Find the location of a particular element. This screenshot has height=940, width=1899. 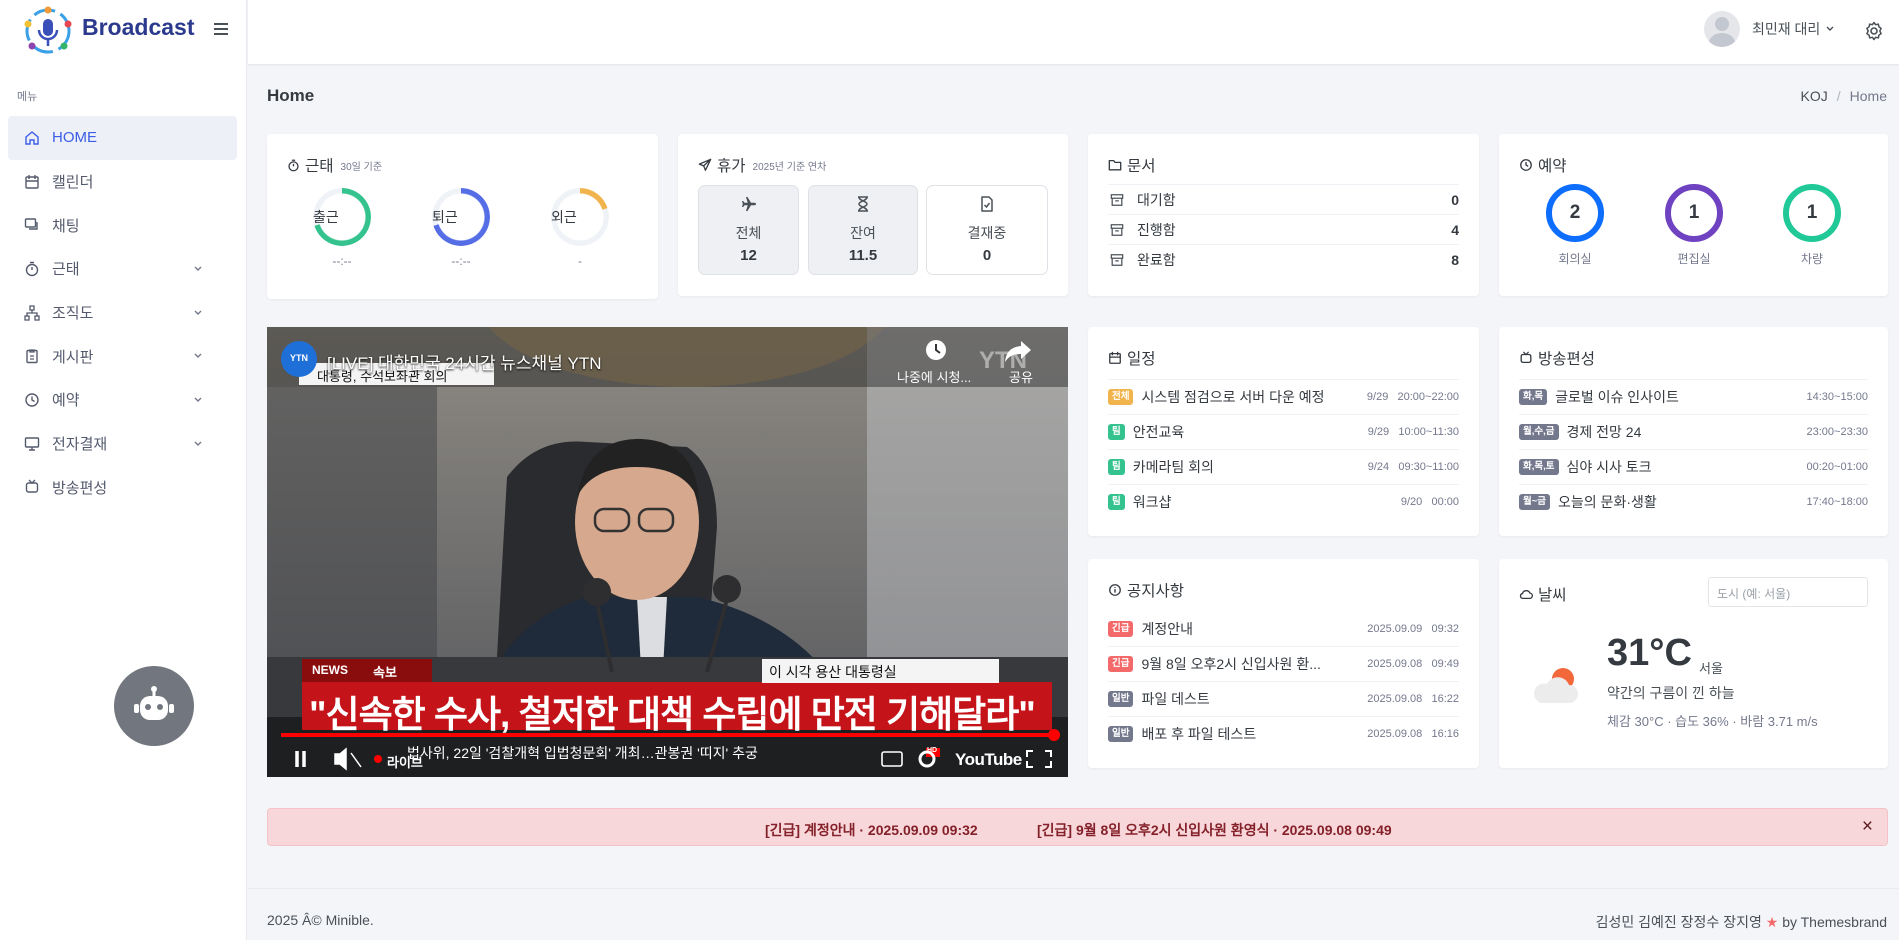

city-name: 서울 is located at coordinates (1711, 668).